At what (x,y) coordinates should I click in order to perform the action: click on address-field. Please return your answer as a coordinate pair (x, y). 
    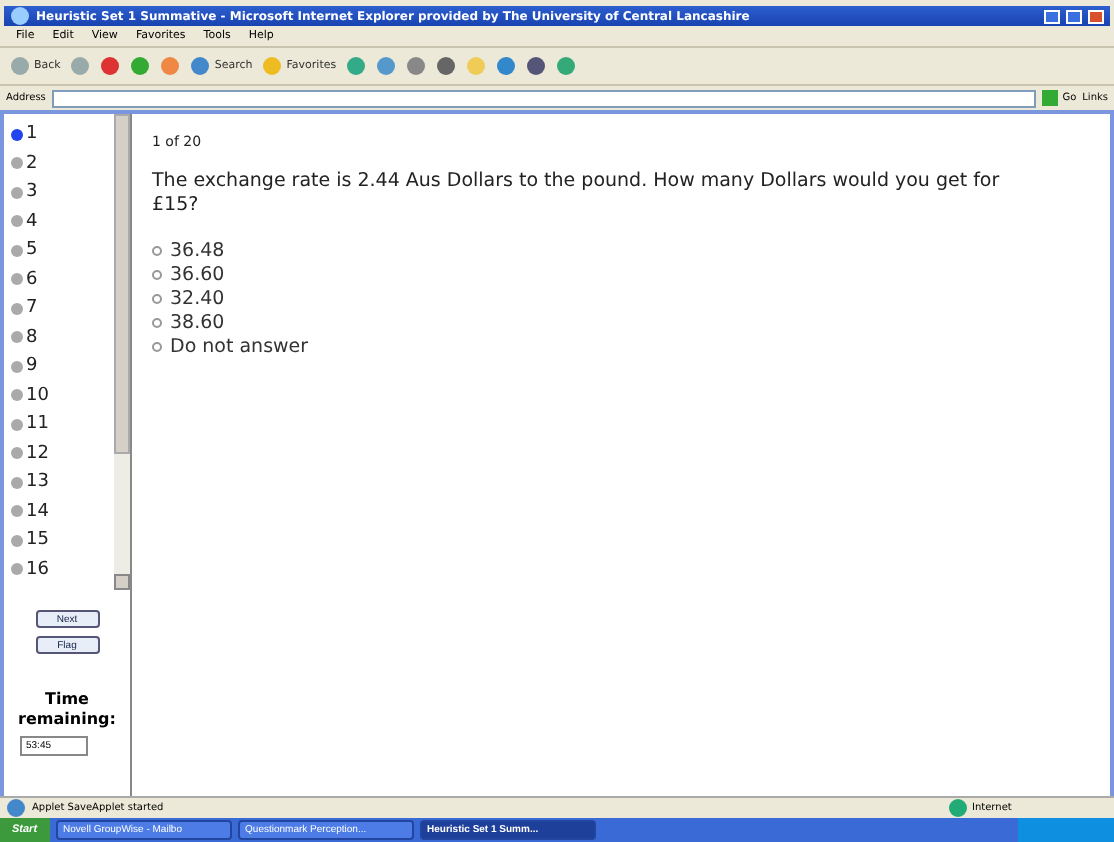
    Looking at the image, I should click on (544, 98).